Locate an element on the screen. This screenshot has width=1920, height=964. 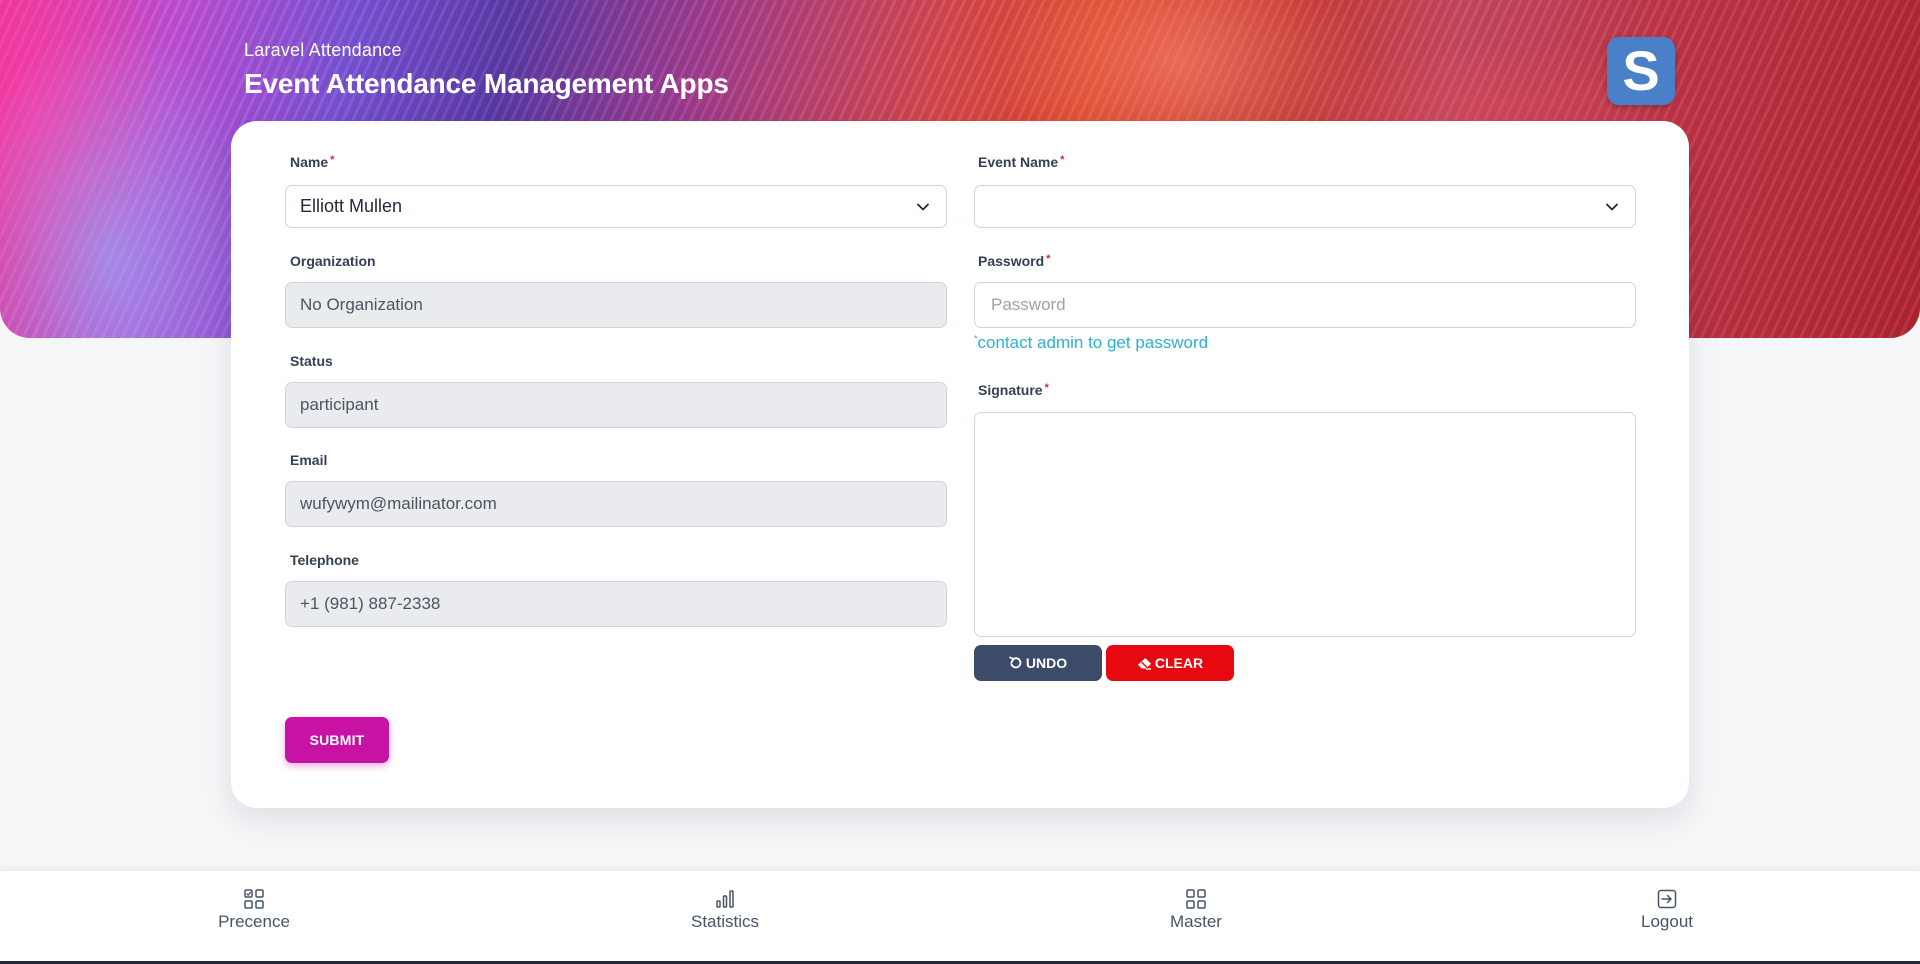
password-label: Password * is located at coordinates (1014, 261).